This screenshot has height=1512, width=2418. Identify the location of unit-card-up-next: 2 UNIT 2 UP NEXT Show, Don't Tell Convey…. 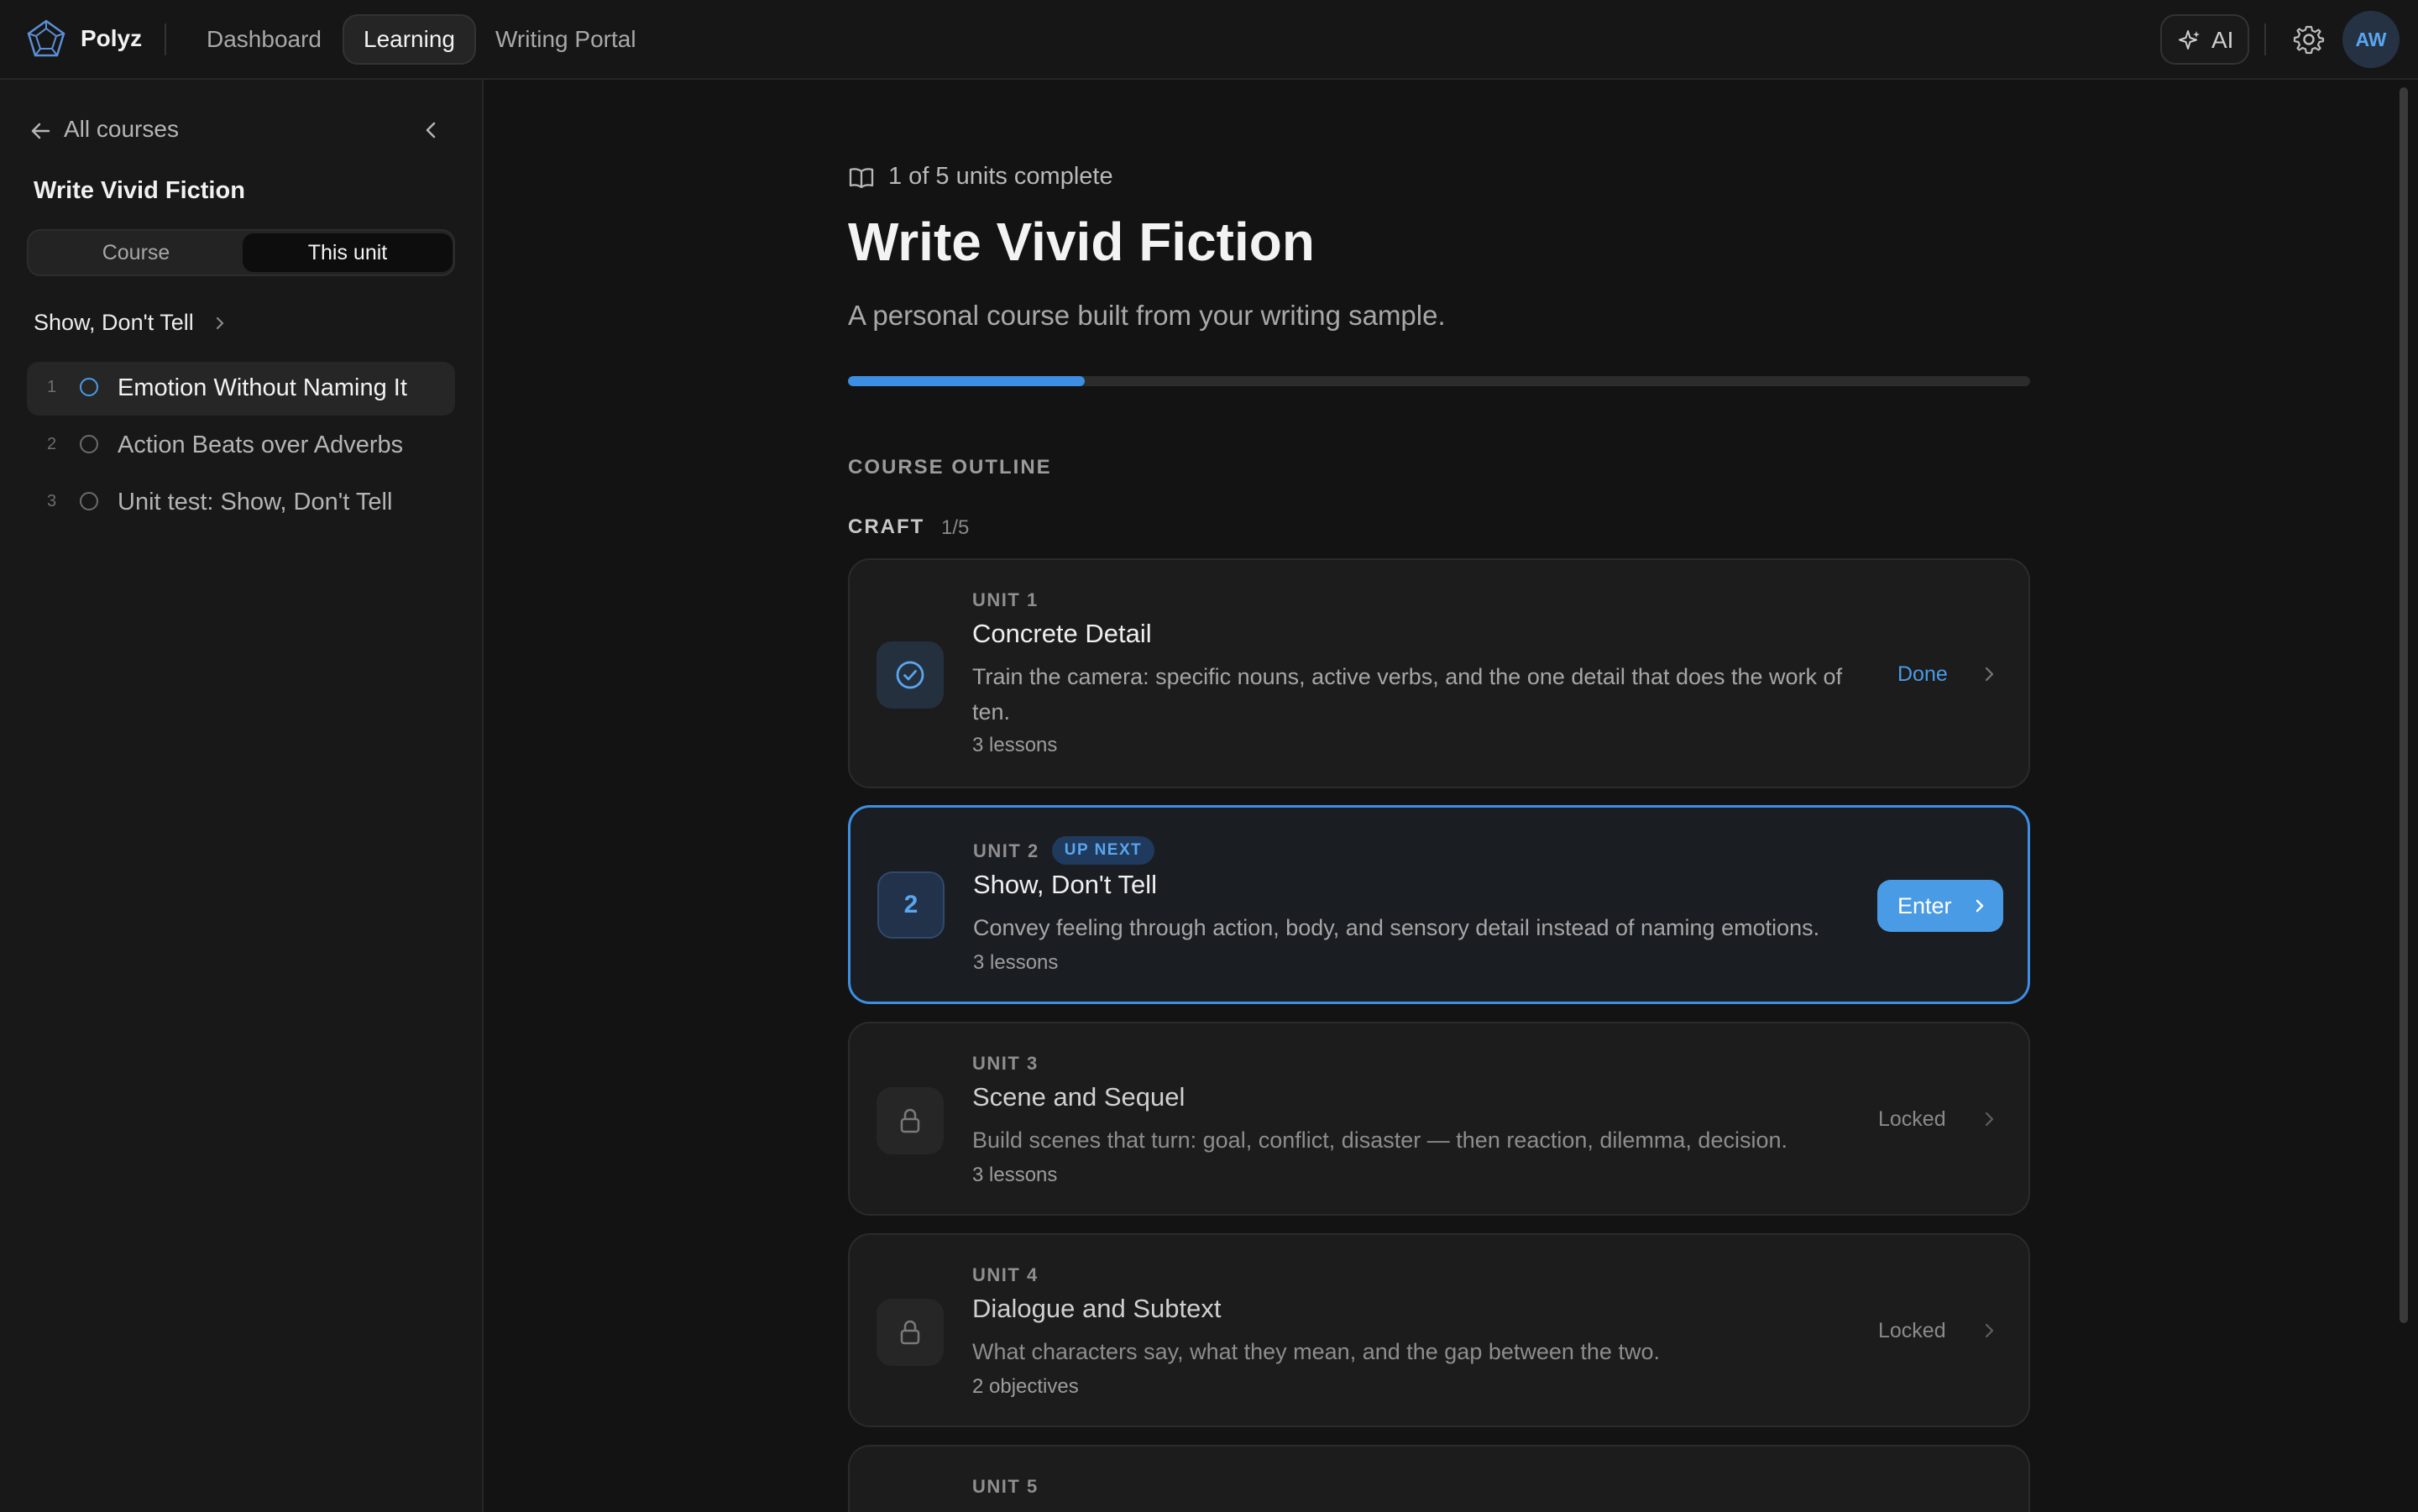
(1439, 904).